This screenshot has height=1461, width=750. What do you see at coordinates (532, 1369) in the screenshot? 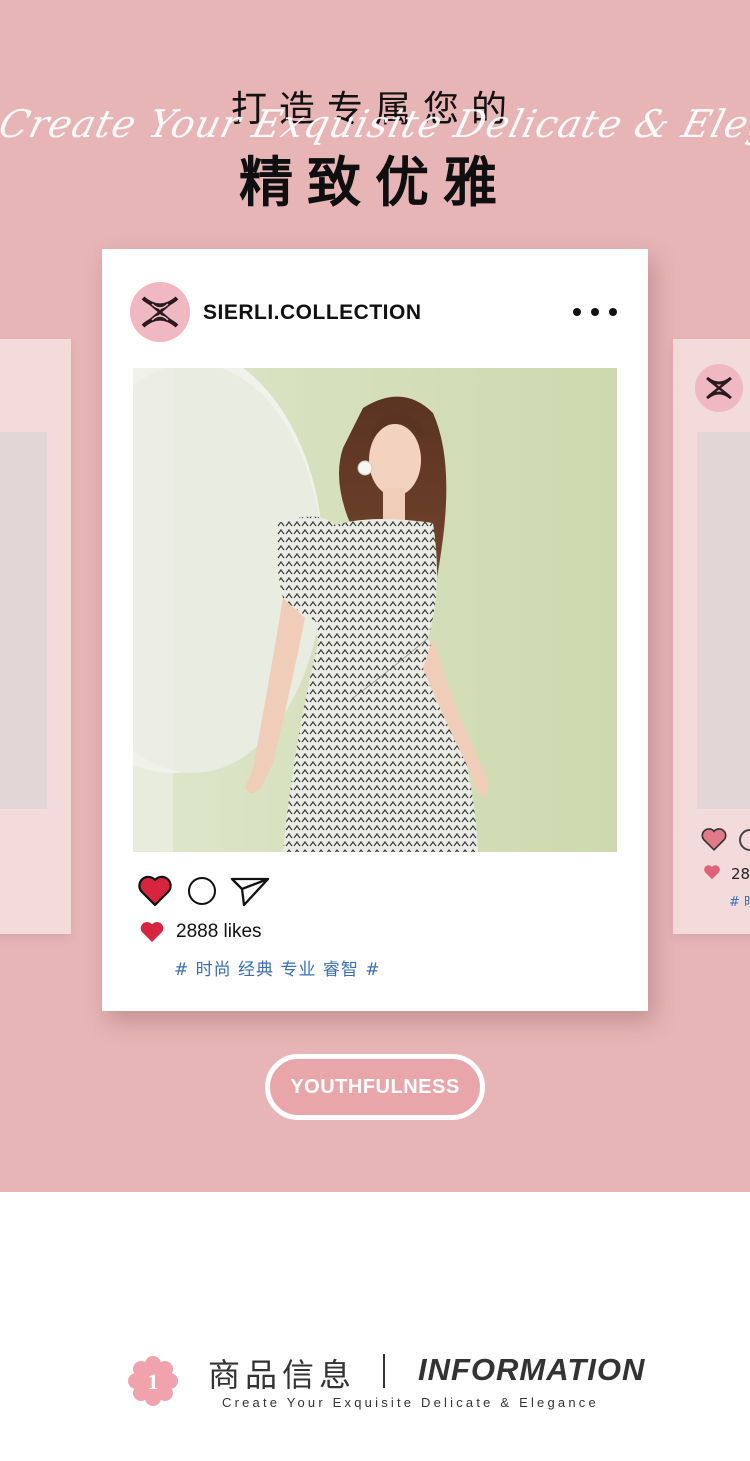
I see `info-title-en: INFORMATION` at bounding box center [532, 1369].